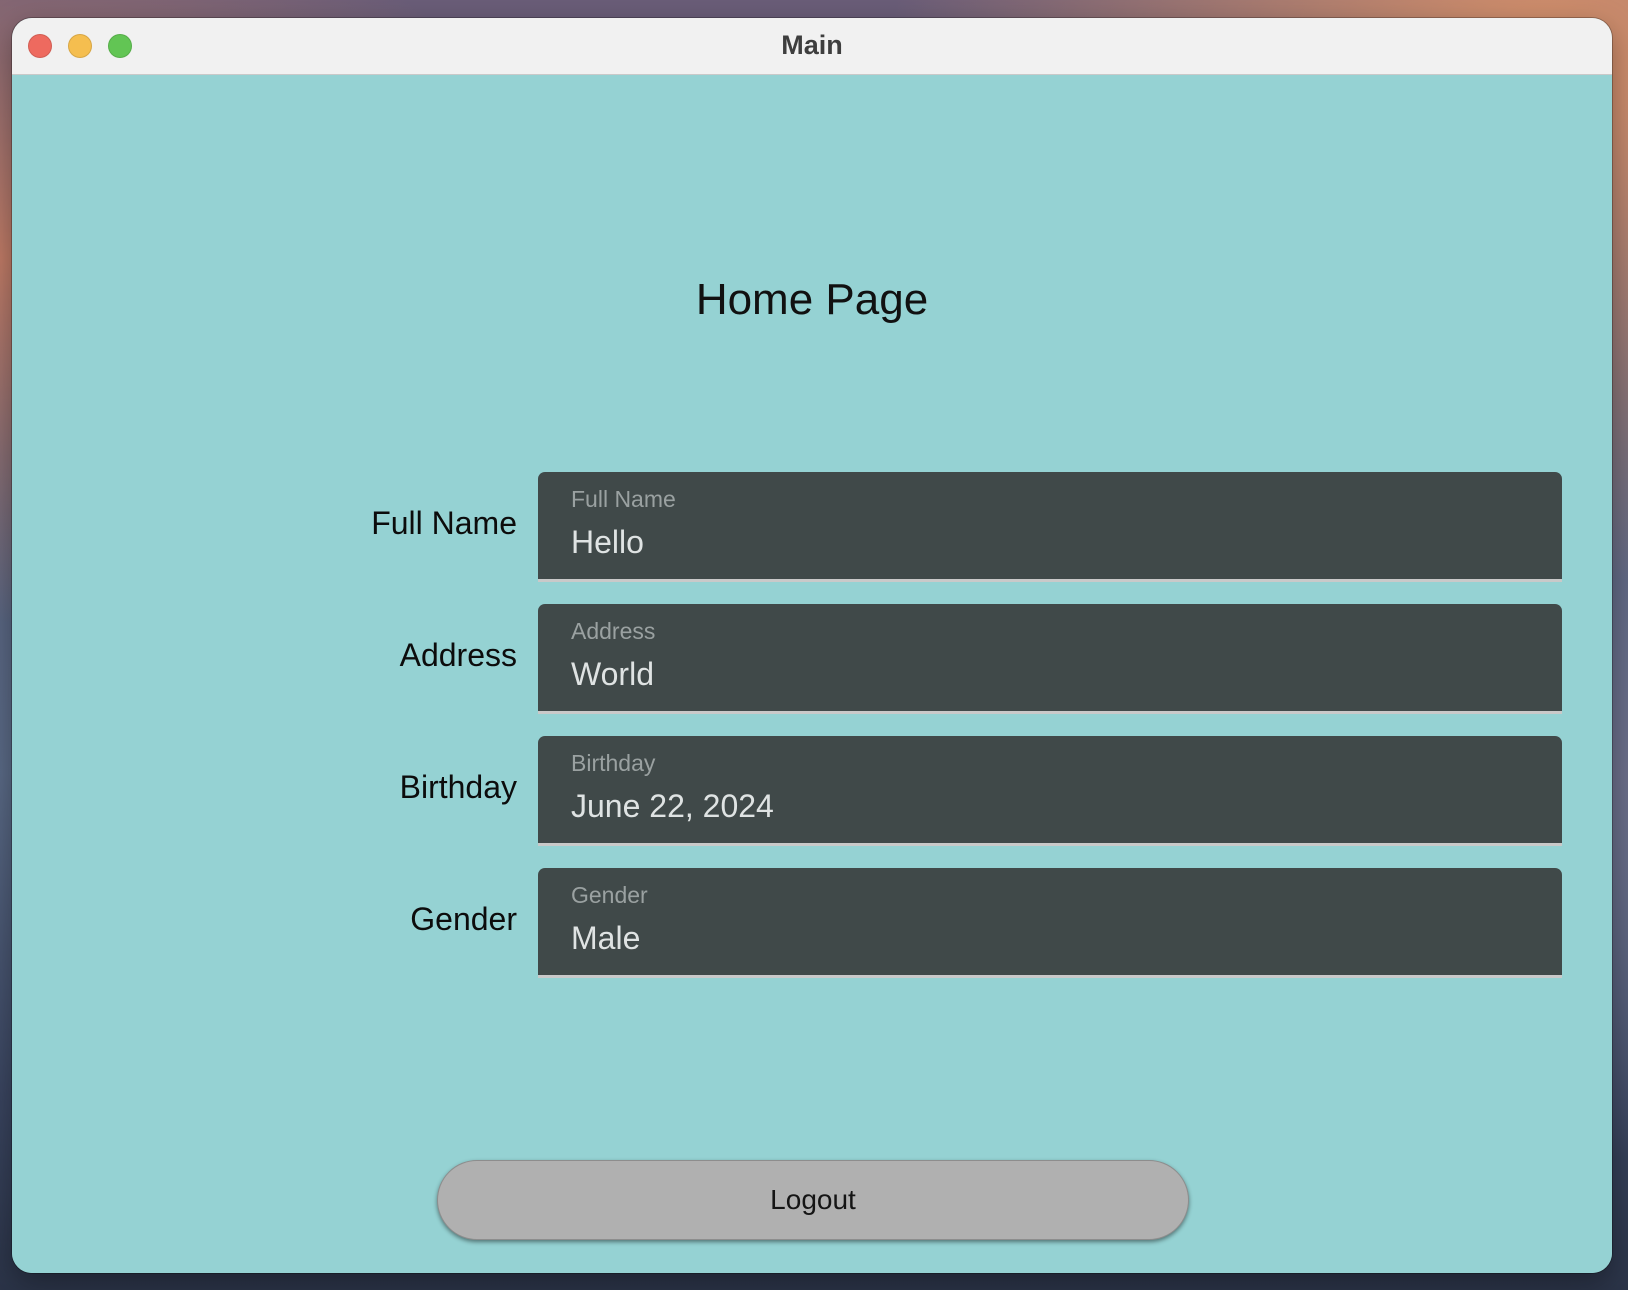 The image size is (1628, 1290). What do you see at coordinates (1050, 923) in the screenshot?
I see `gender-field: Gender Male` at bounding box center [1050, 923].